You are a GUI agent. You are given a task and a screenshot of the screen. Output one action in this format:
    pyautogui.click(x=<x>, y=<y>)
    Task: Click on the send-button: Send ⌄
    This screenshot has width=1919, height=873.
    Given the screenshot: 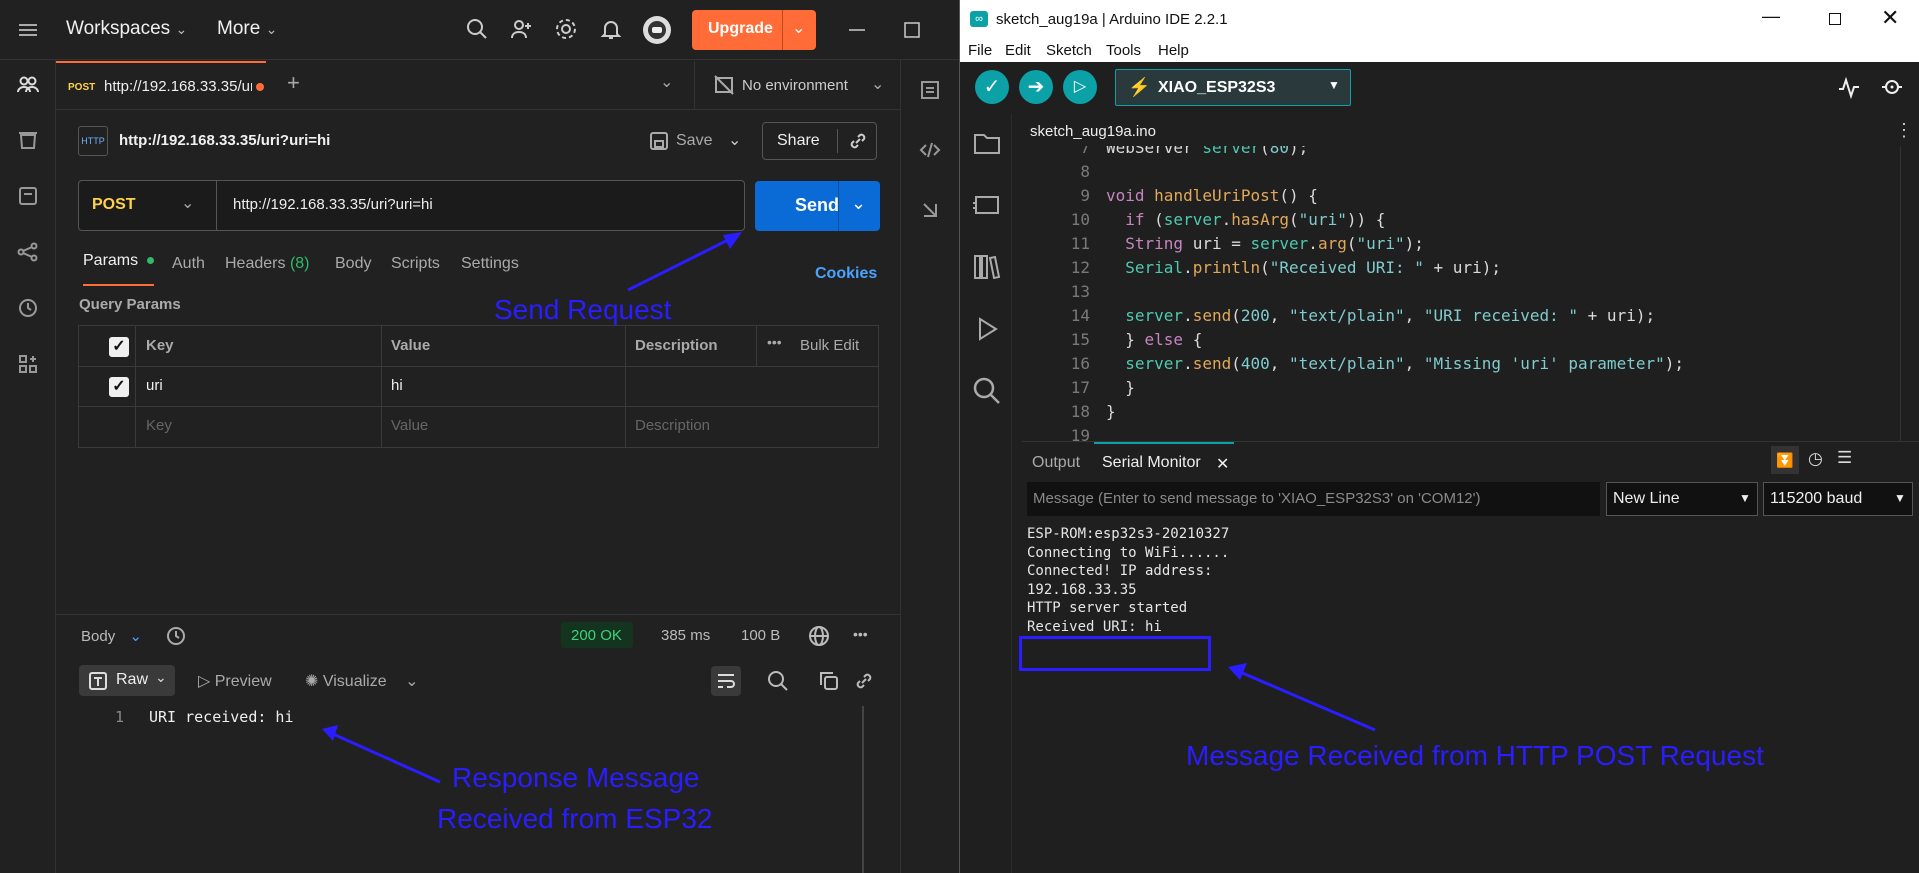 What is the action you would take?
    pyautogui.click(x=817, y=206)
    